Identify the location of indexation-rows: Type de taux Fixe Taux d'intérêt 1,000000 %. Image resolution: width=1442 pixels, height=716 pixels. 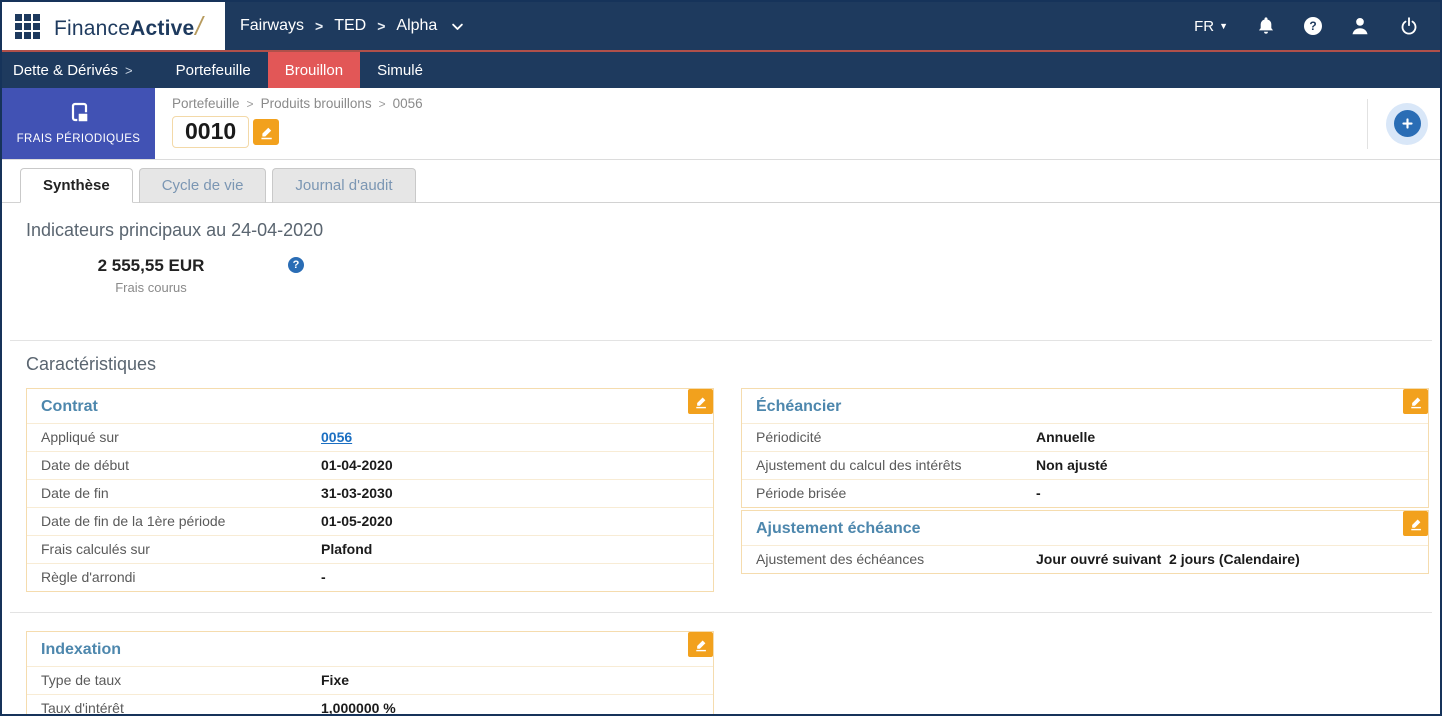
(370, 690).